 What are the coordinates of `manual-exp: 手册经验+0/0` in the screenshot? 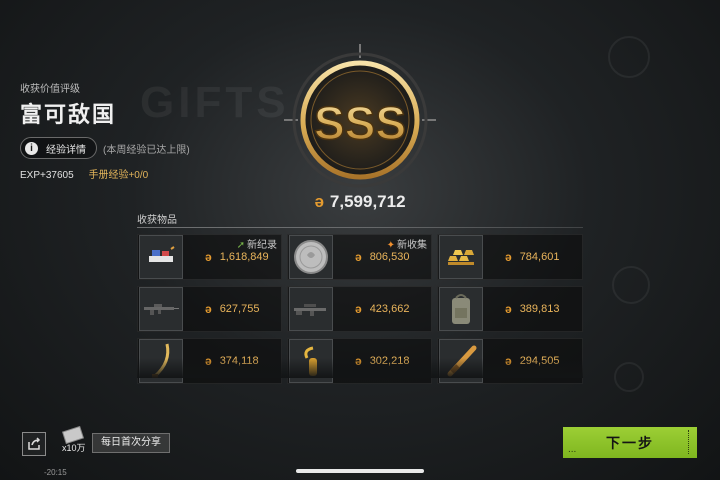 It's located at (118, 175).